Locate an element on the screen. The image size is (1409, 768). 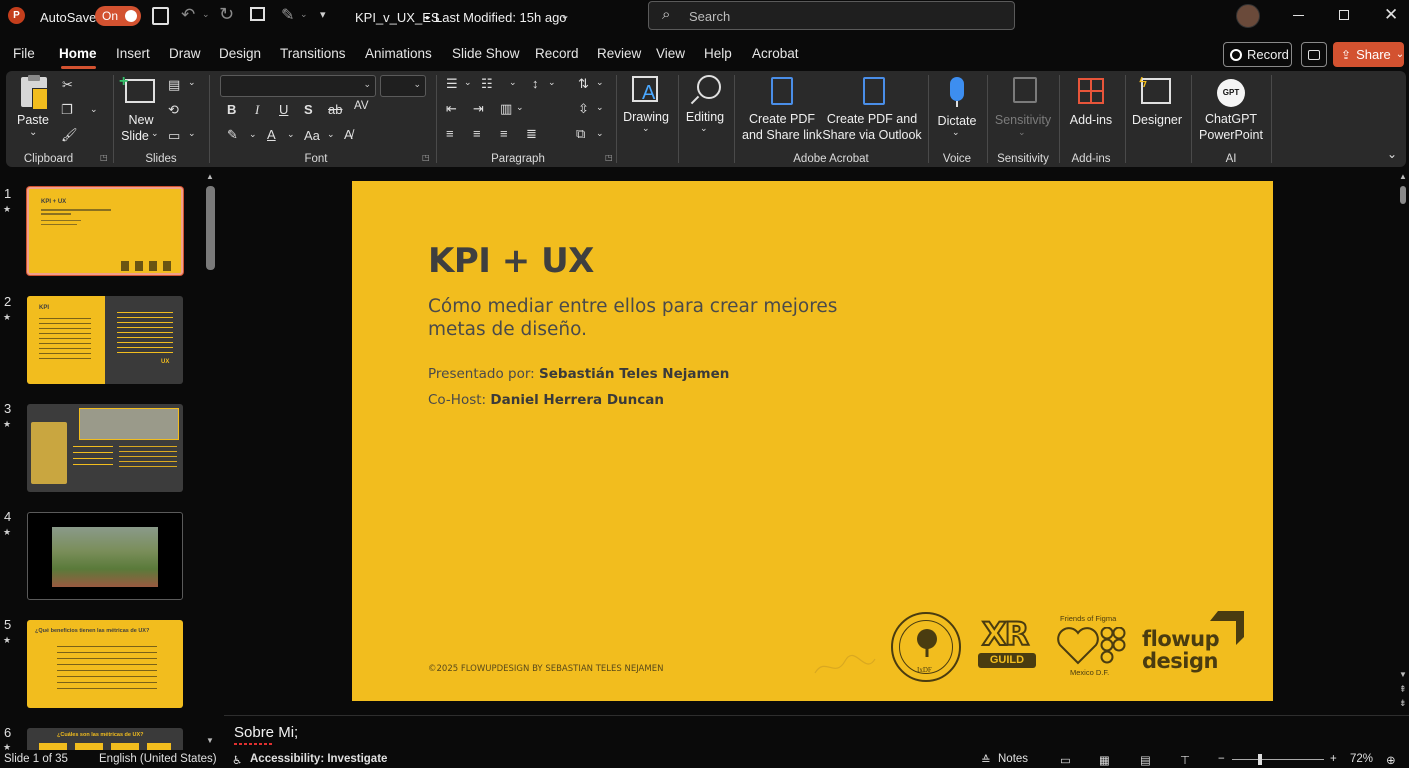
shadow-button: S is located at coordinates (308, 109).